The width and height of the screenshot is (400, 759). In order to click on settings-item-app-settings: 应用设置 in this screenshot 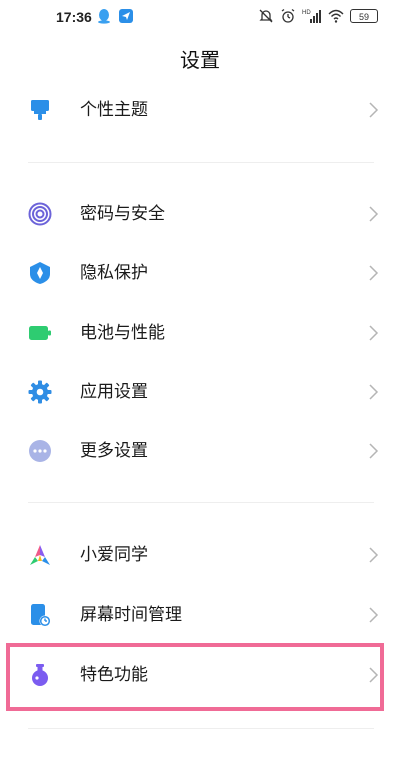, I will do `click(200, 392)`.